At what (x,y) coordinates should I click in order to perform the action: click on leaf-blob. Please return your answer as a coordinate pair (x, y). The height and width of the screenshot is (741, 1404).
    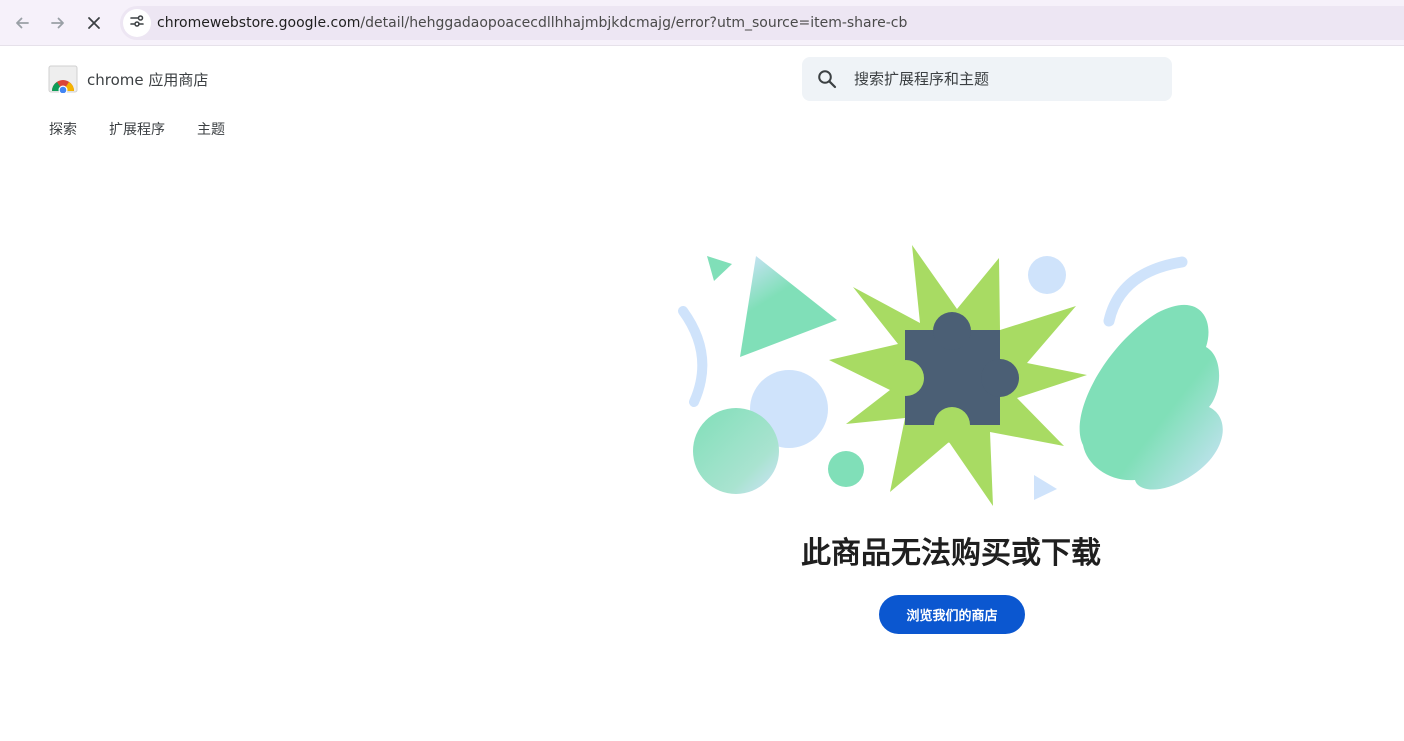
    Looking at the image, I should click on (1151, 397).